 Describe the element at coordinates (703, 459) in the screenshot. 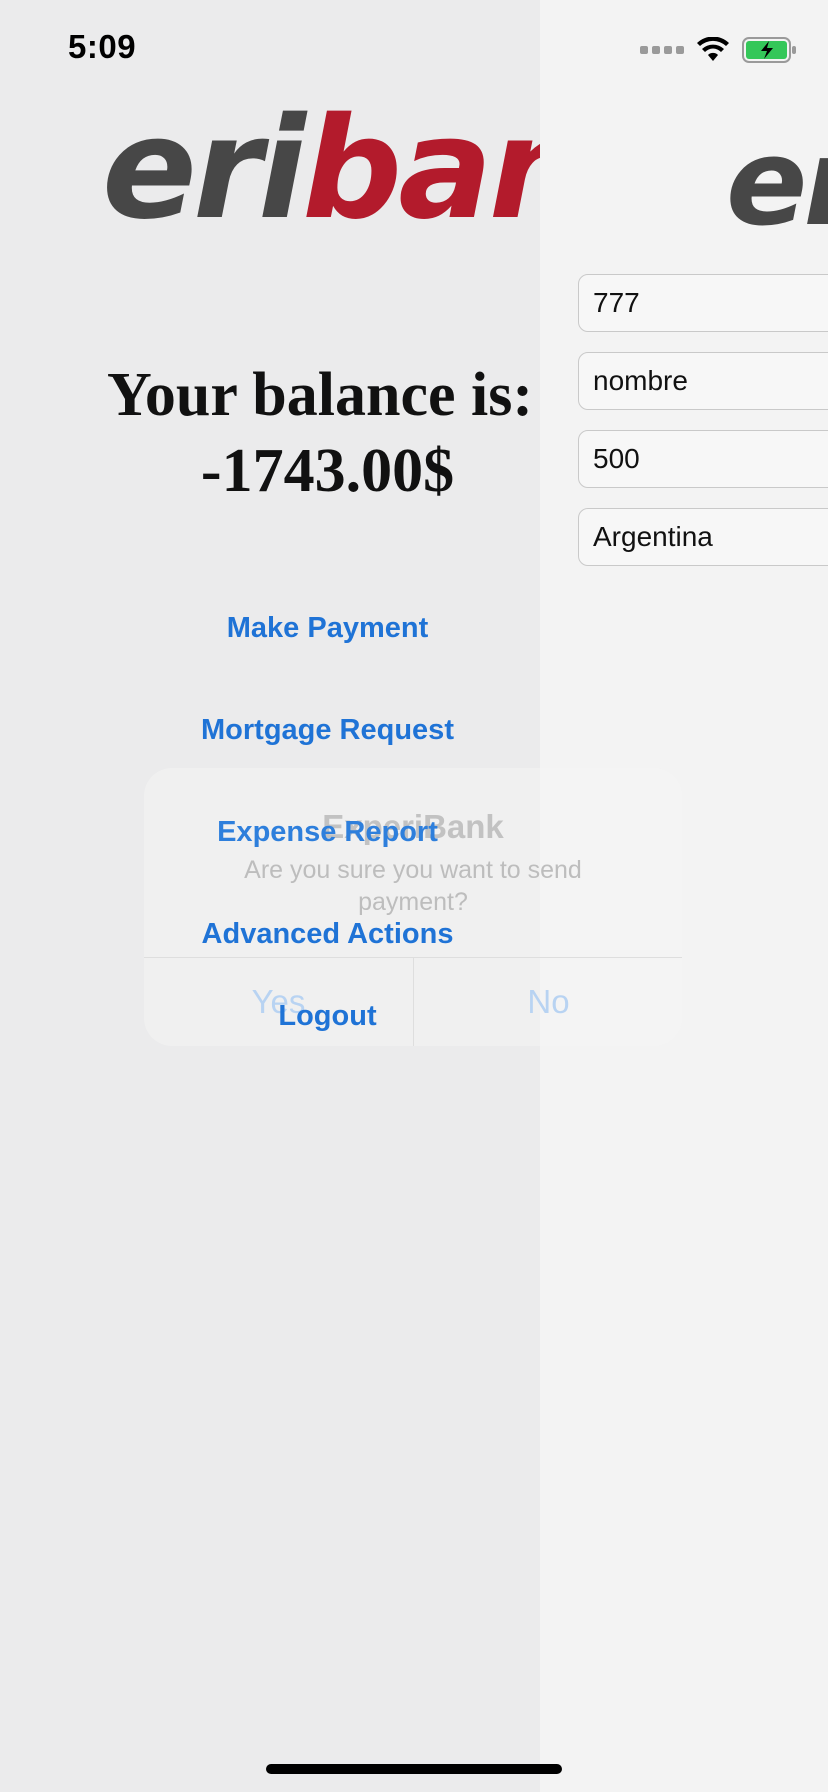

I see `amount-field: 500` at that location.